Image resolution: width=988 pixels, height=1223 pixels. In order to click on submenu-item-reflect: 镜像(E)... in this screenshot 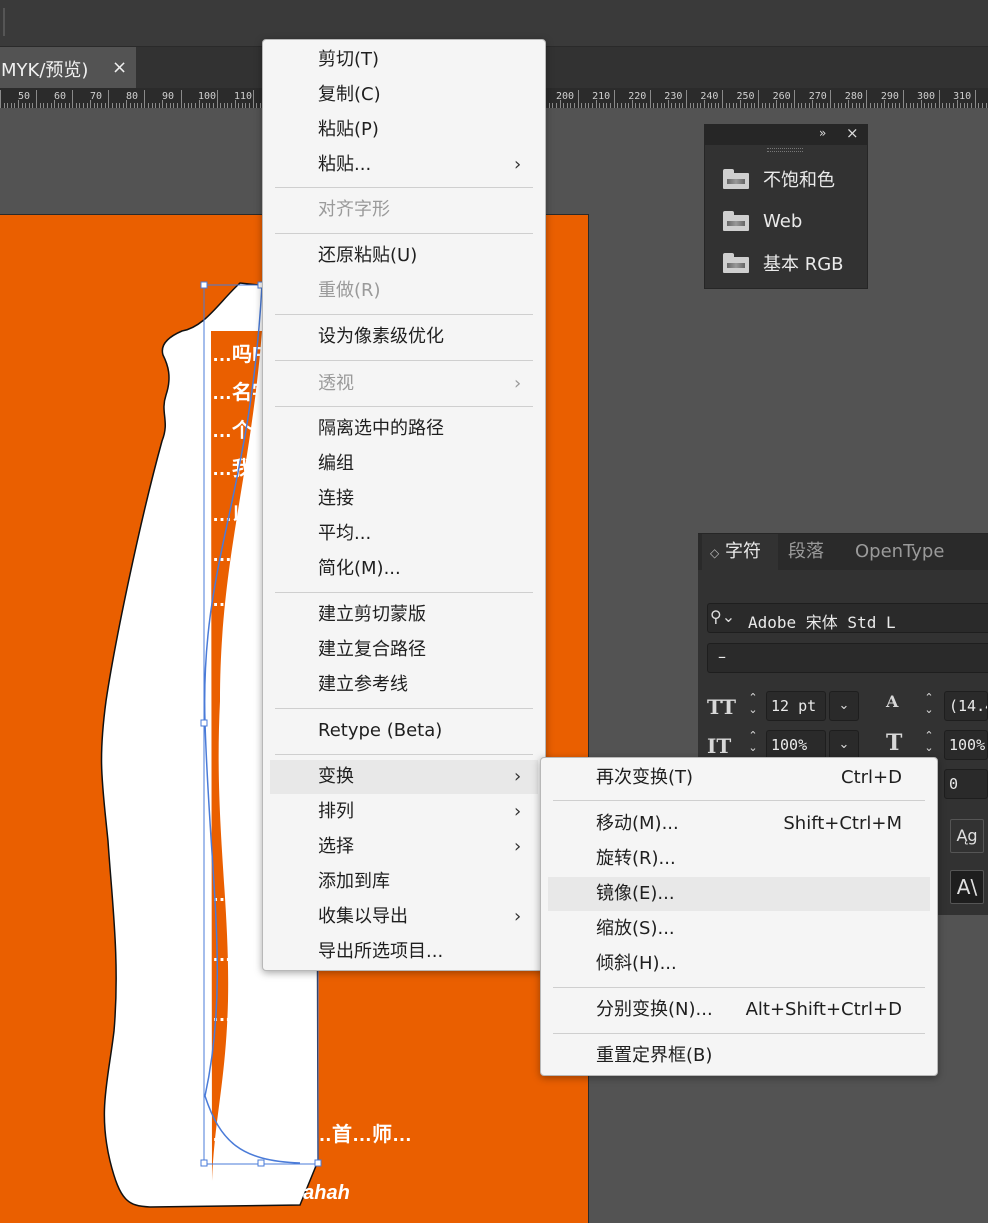, I will do `click(739, 894)`.